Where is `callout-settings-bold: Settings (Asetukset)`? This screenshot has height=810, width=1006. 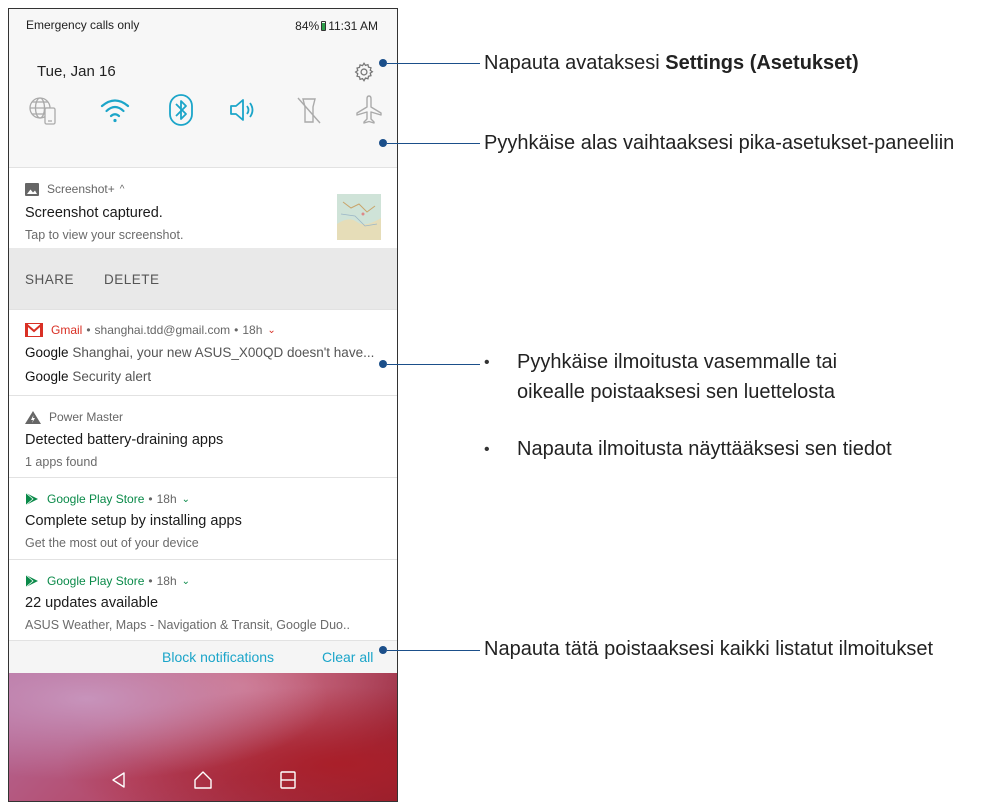 callout-settings-bold: Settings (Asetukset) is located at coordinates (762, 63).